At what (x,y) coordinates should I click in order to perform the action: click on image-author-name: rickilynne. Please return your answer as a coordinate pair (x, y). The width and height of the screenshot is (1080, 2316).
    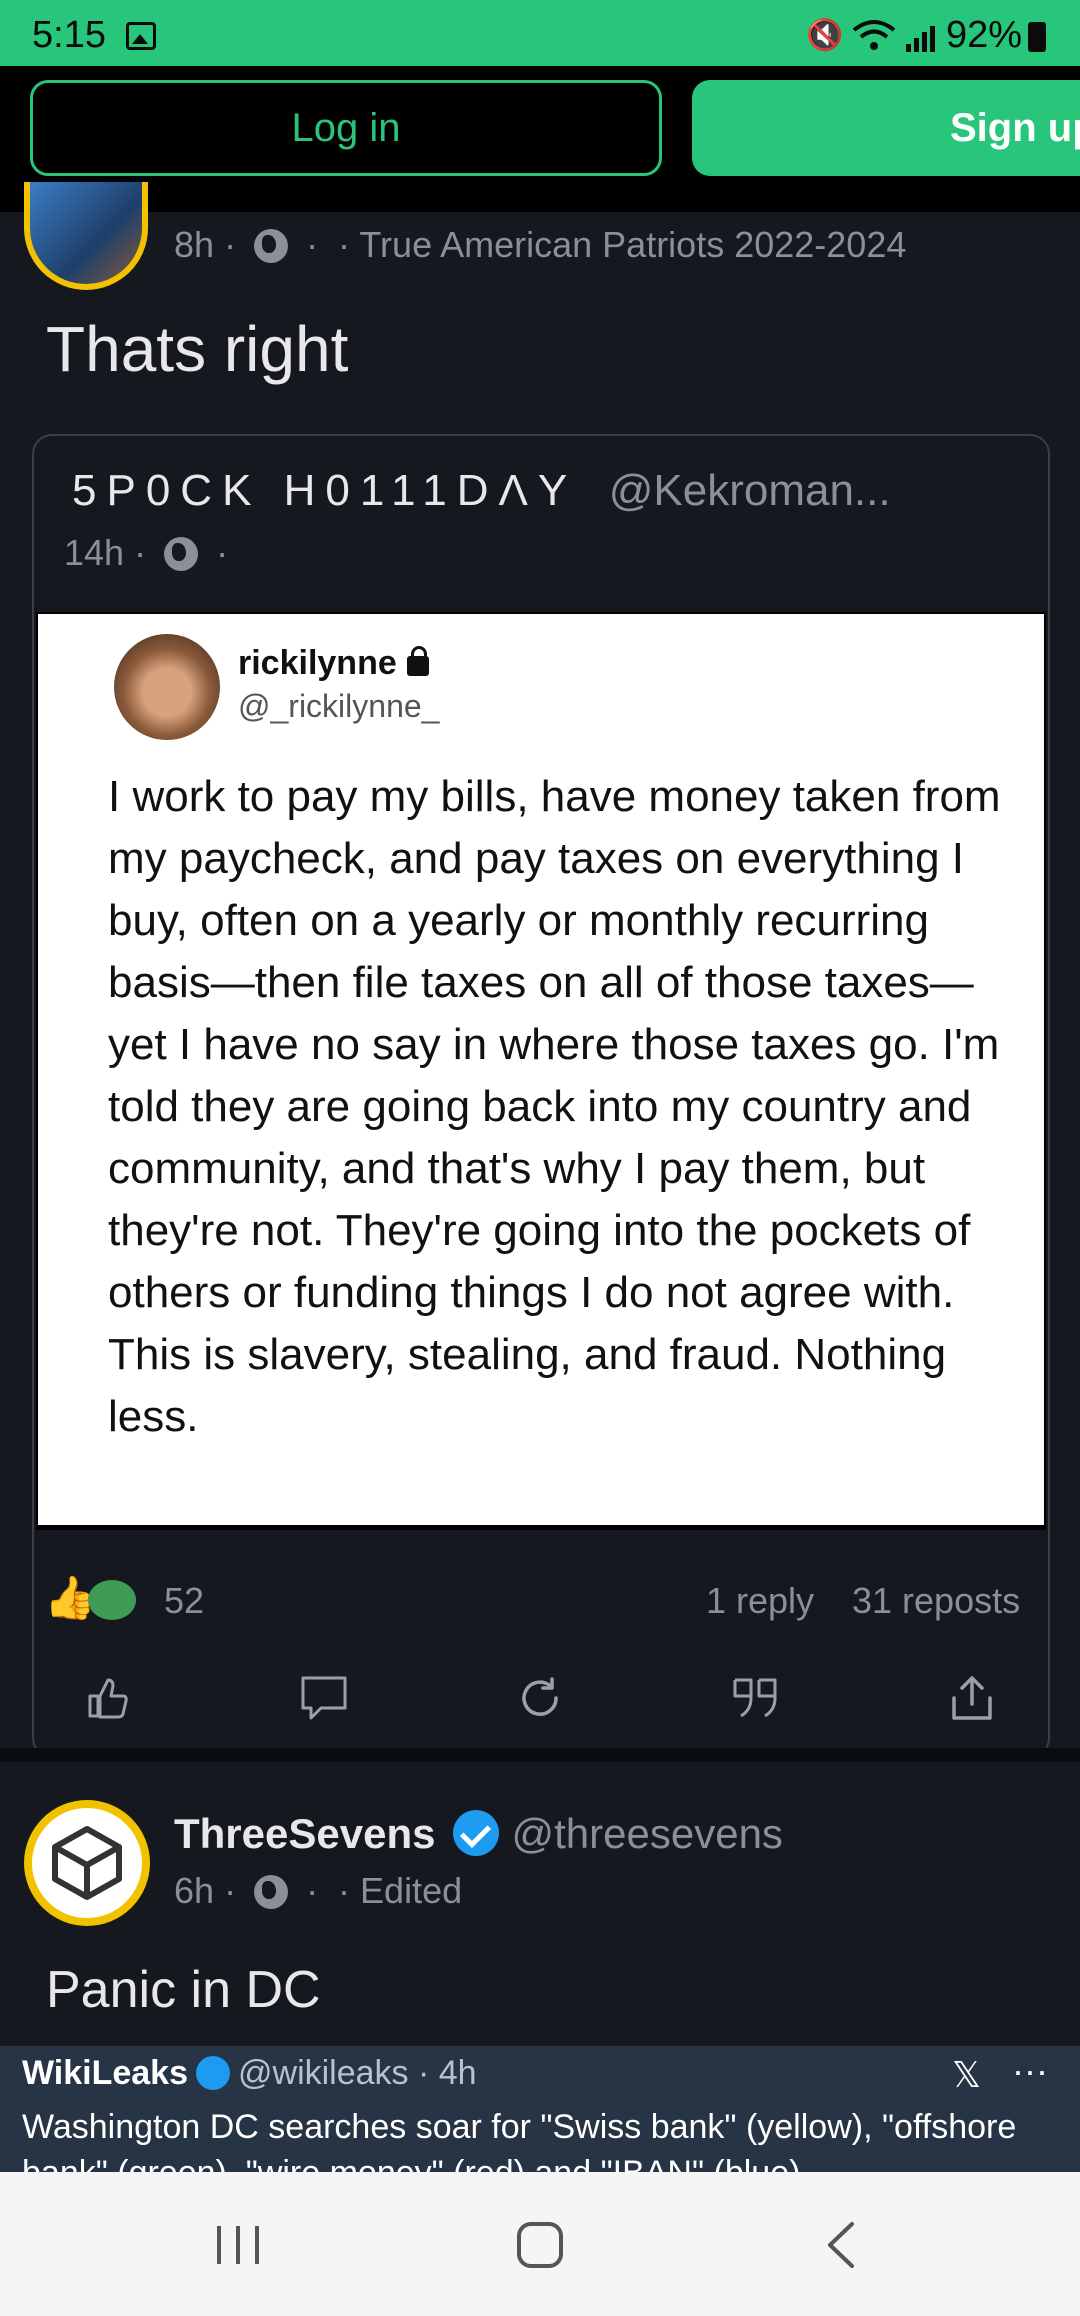
    Looking at the image, I should click on (317, 663).